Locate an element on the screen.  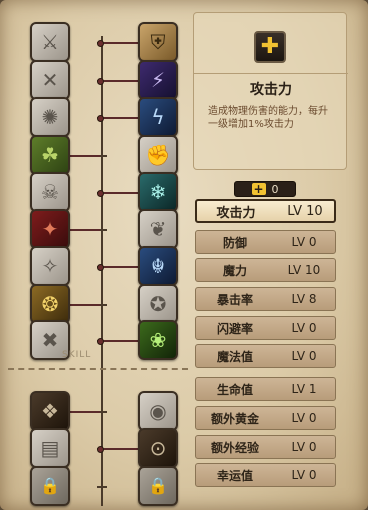
stat-name: 防御 is located at coordinates (234, 242).